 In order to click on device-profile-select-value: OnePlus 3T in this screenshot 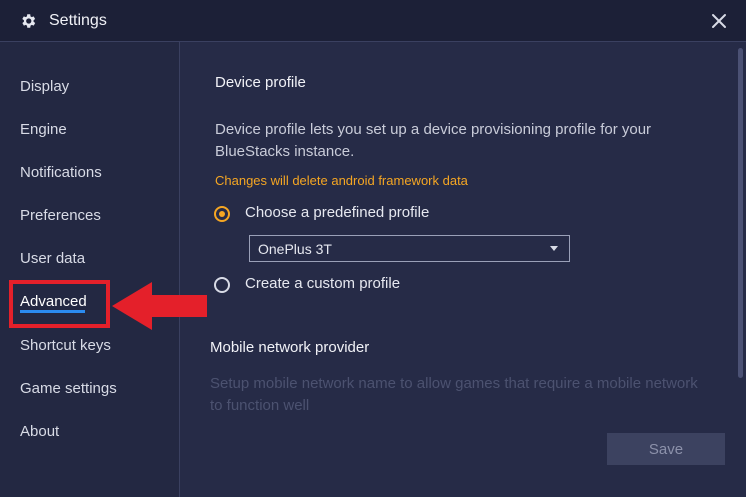, I will do `click(295, 249)`.